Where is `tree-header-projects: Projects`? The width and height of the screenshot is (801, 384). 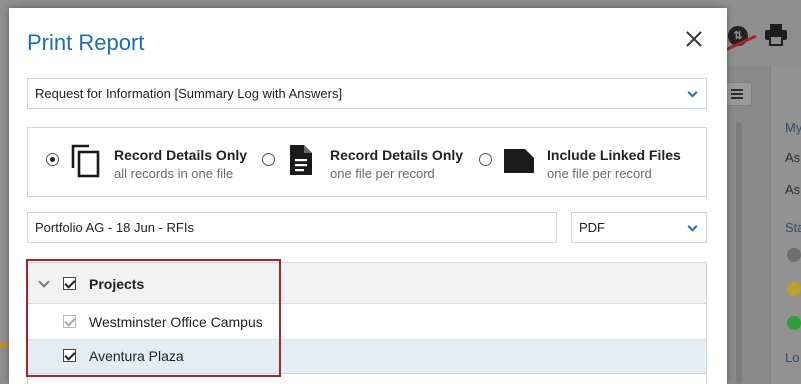
tree-header-projects: Projects is located at coordinates (367, 283).